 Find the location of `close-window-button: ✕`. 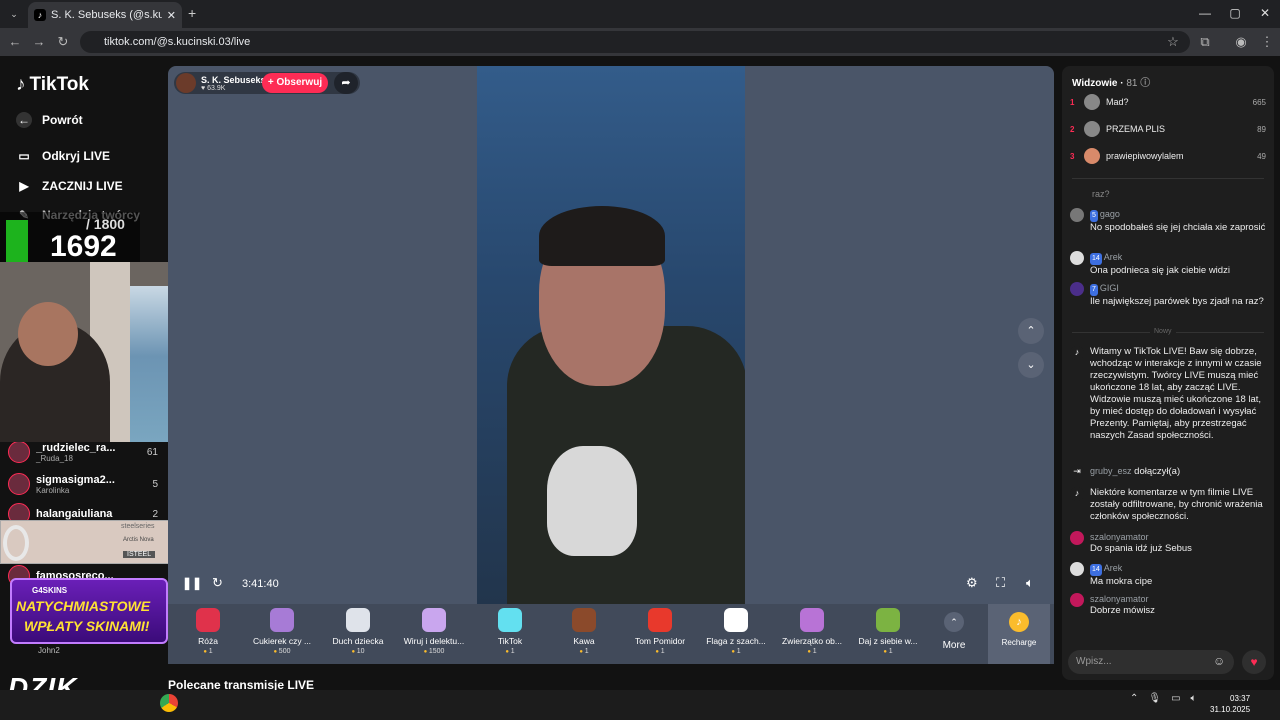

close-window-button: ✕ is located at coordinates (1265, 13).